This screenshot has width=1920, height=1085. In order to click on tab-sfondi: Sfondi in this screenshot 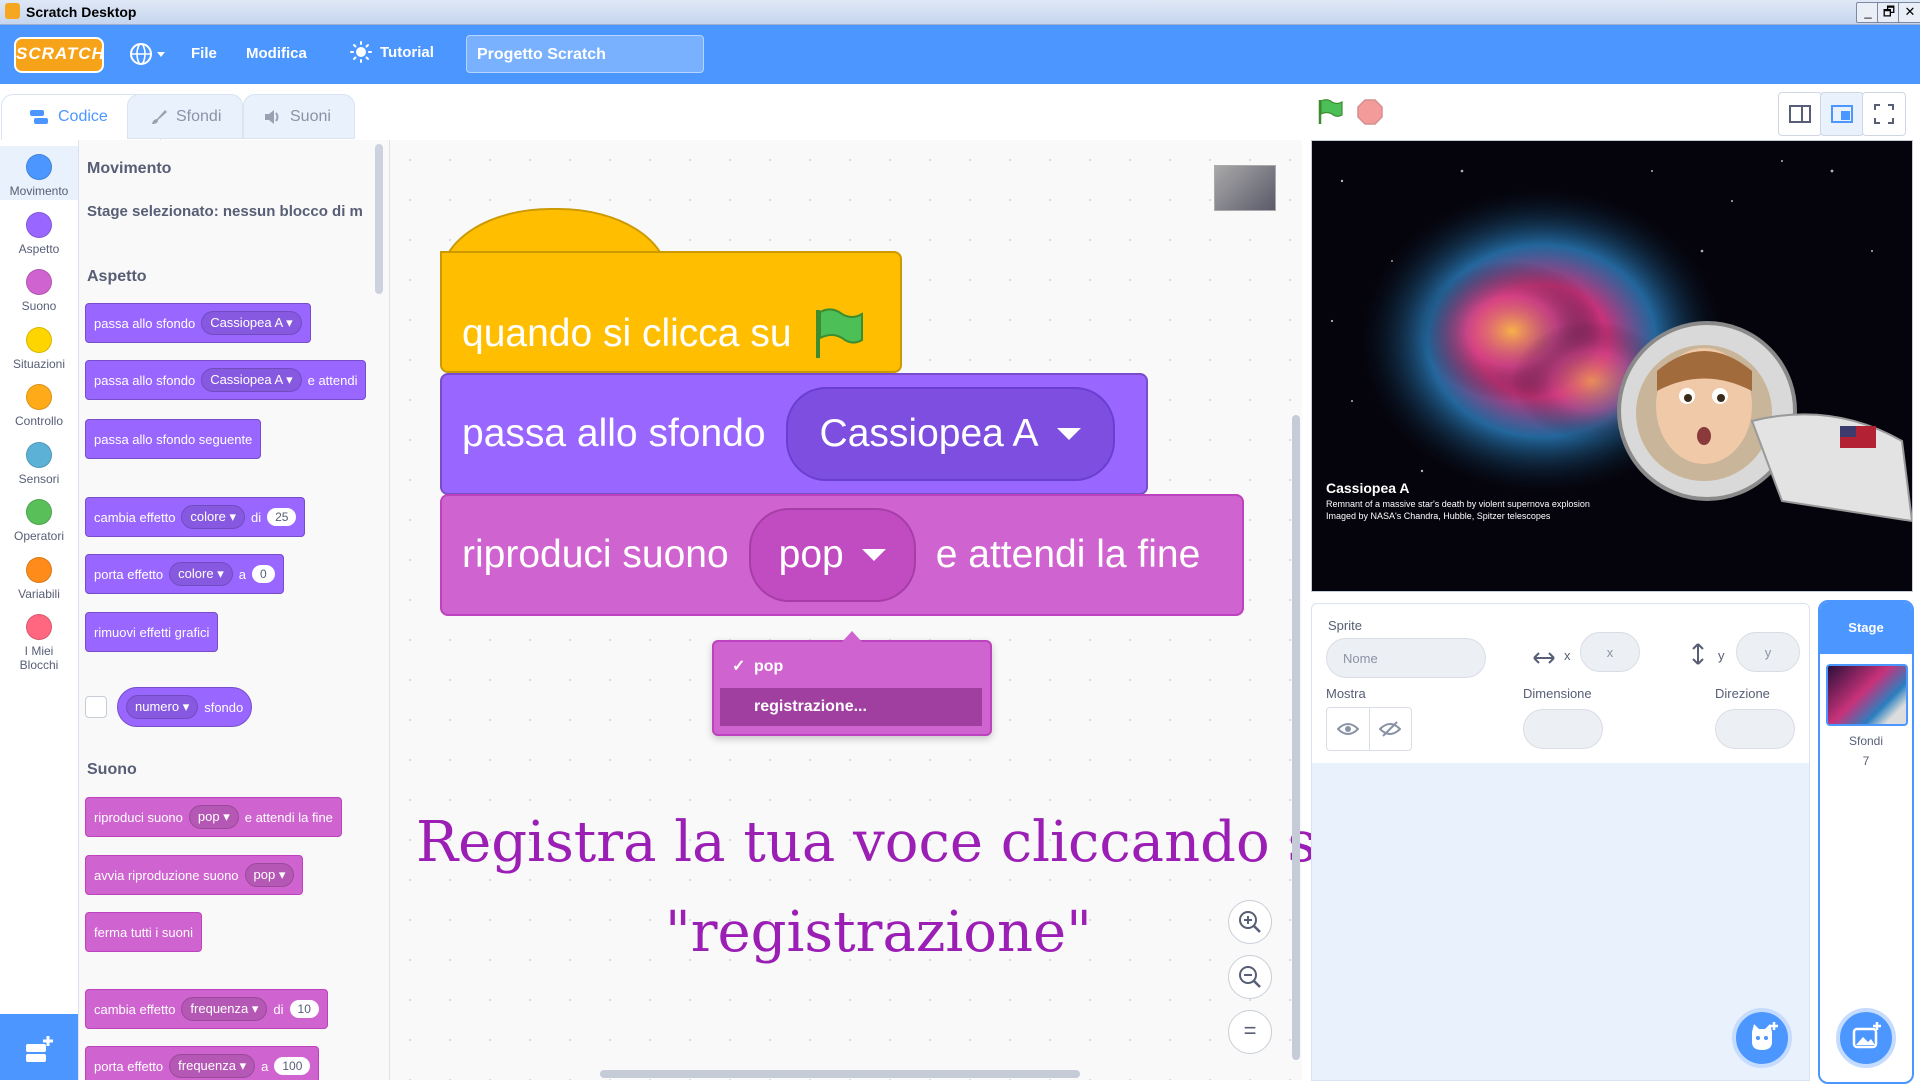, I will do `click(185, 116)`.